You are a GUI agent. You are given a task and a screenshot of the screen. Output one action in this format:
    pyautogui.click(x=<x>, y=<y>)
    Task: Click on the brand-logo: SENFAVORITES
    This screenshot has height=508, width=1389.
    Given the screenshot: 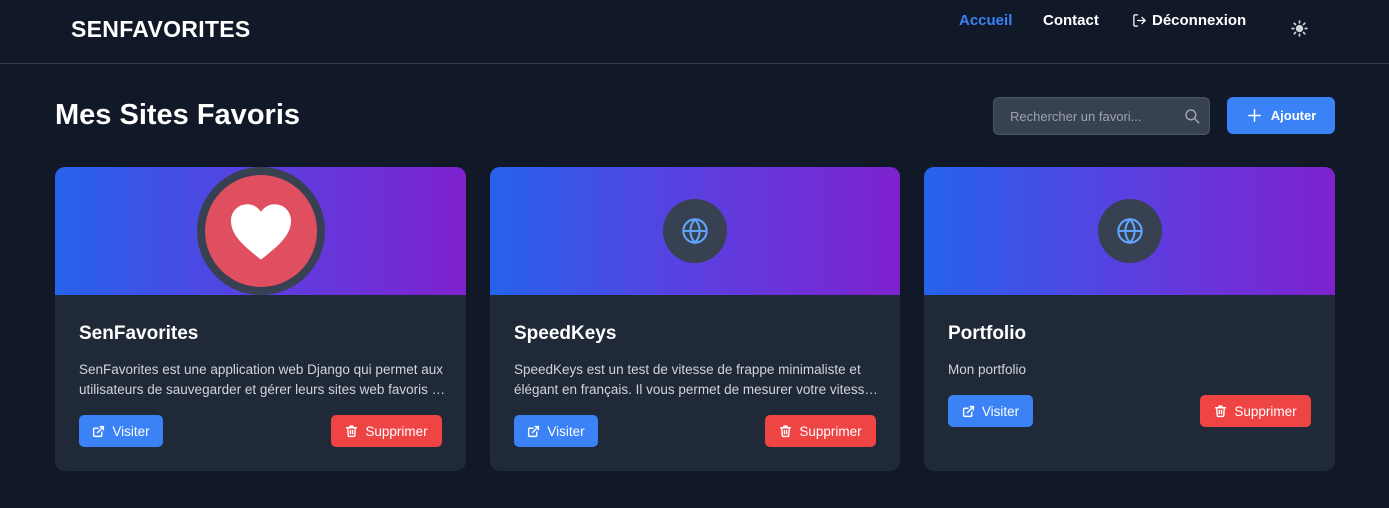 What is the action you would take?
    pyautogui.click(x=161, y=29)
    